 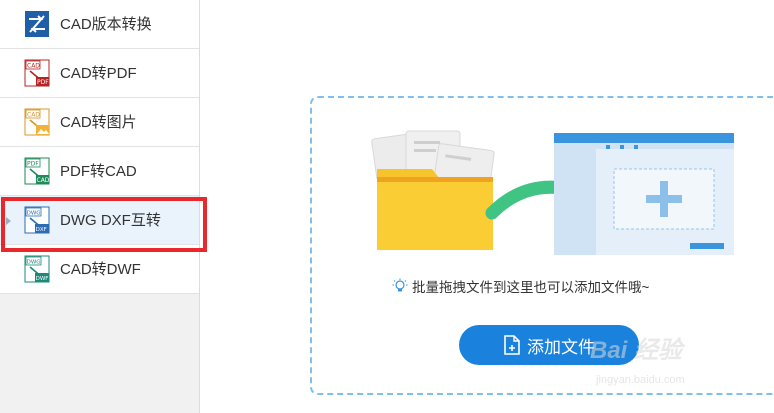 What do you see at coordinates (37, 73) in the screenshot?
I see `cad-to-pdf-icon: CAD PDF` at bounding box center [37, 73].